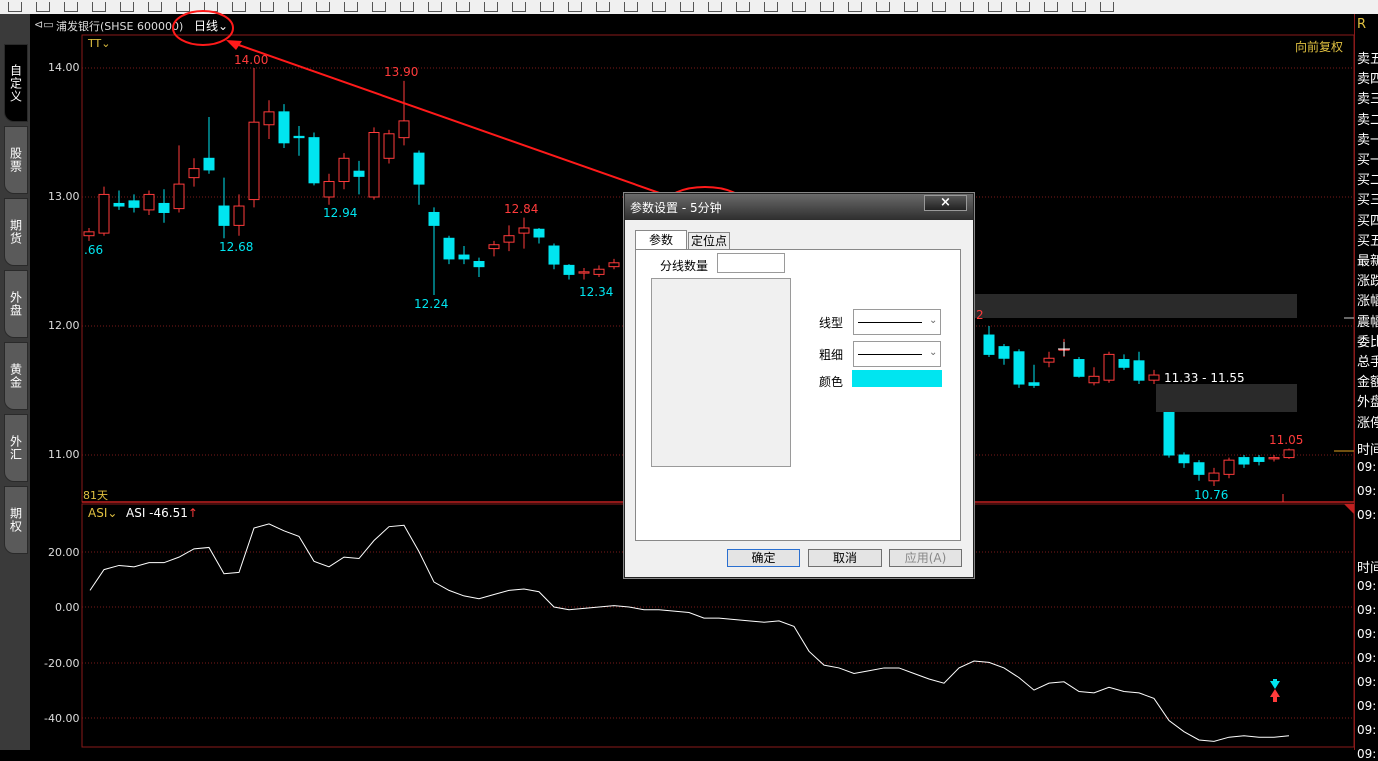  I want to click on quote-row-label: 总手, so click(1367, 362).